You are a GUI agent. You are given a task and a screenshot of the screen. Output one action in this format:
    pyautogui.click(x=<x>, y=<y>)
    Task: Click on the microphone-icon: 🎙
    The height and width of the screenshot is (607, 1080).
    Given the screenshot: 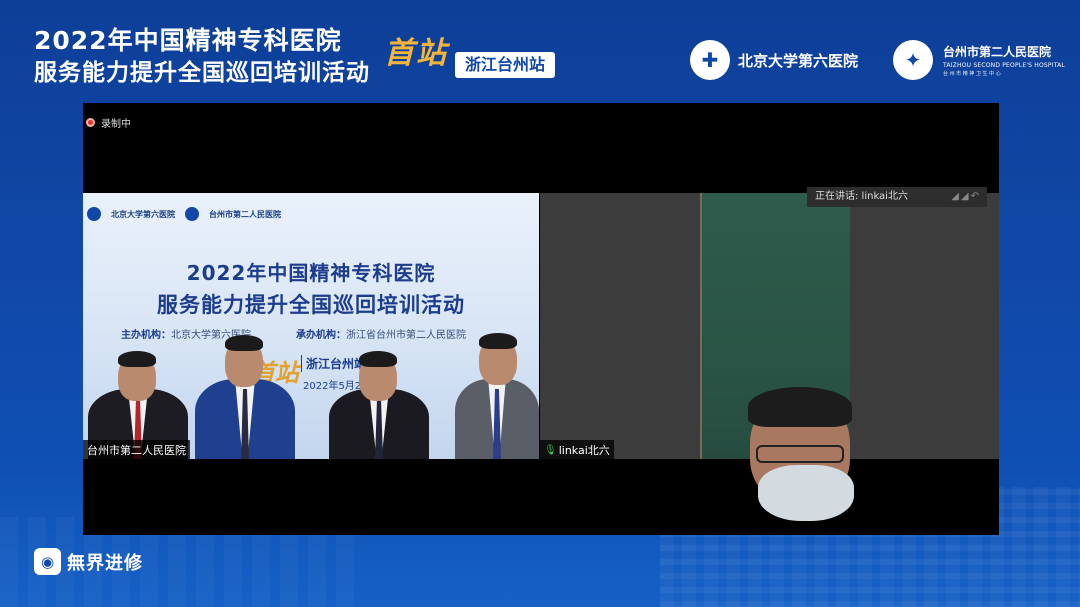 What is the action you would take?
    pyautogui.click(x=550, y=450)
    